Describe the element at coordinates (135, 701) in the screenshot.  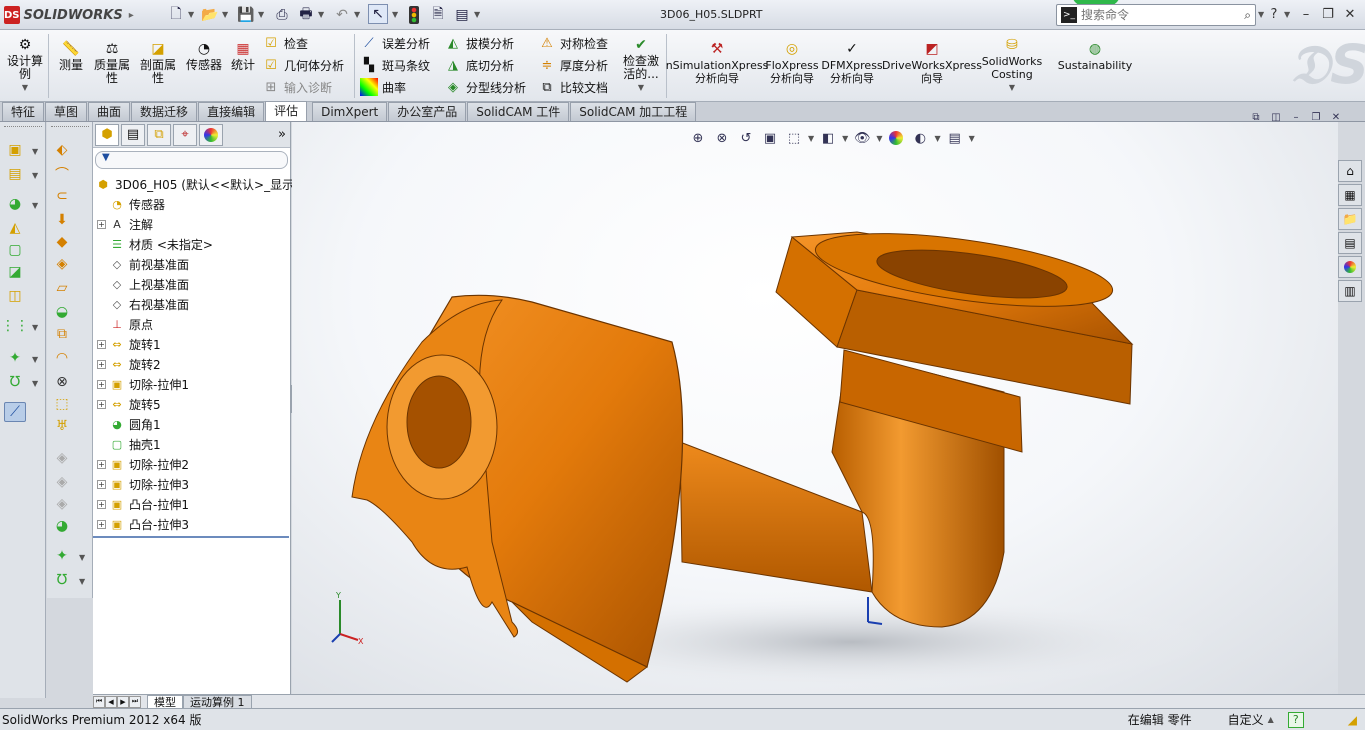
I see `last-tab-icon: ⏭` at that location.